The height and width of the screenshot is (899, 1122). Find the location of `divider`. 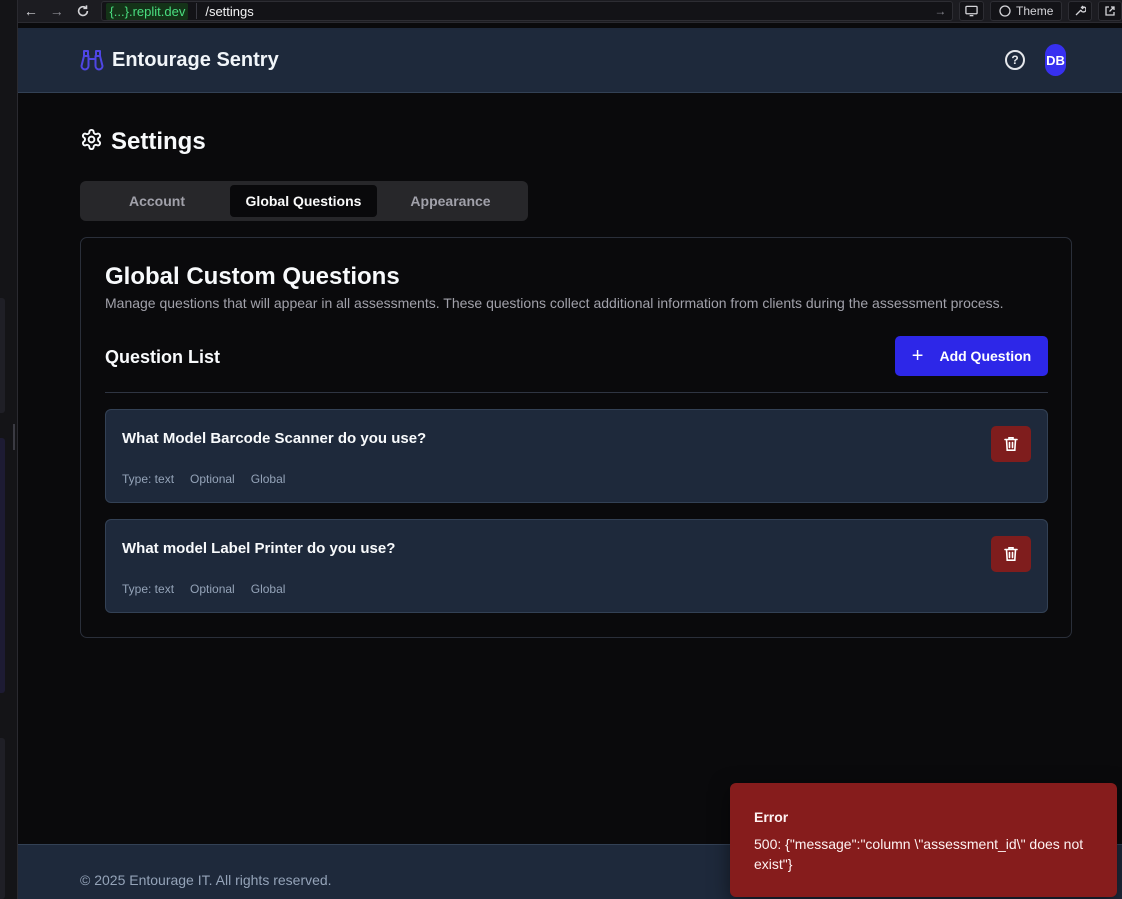

divider is located at coordinates (576, 392).